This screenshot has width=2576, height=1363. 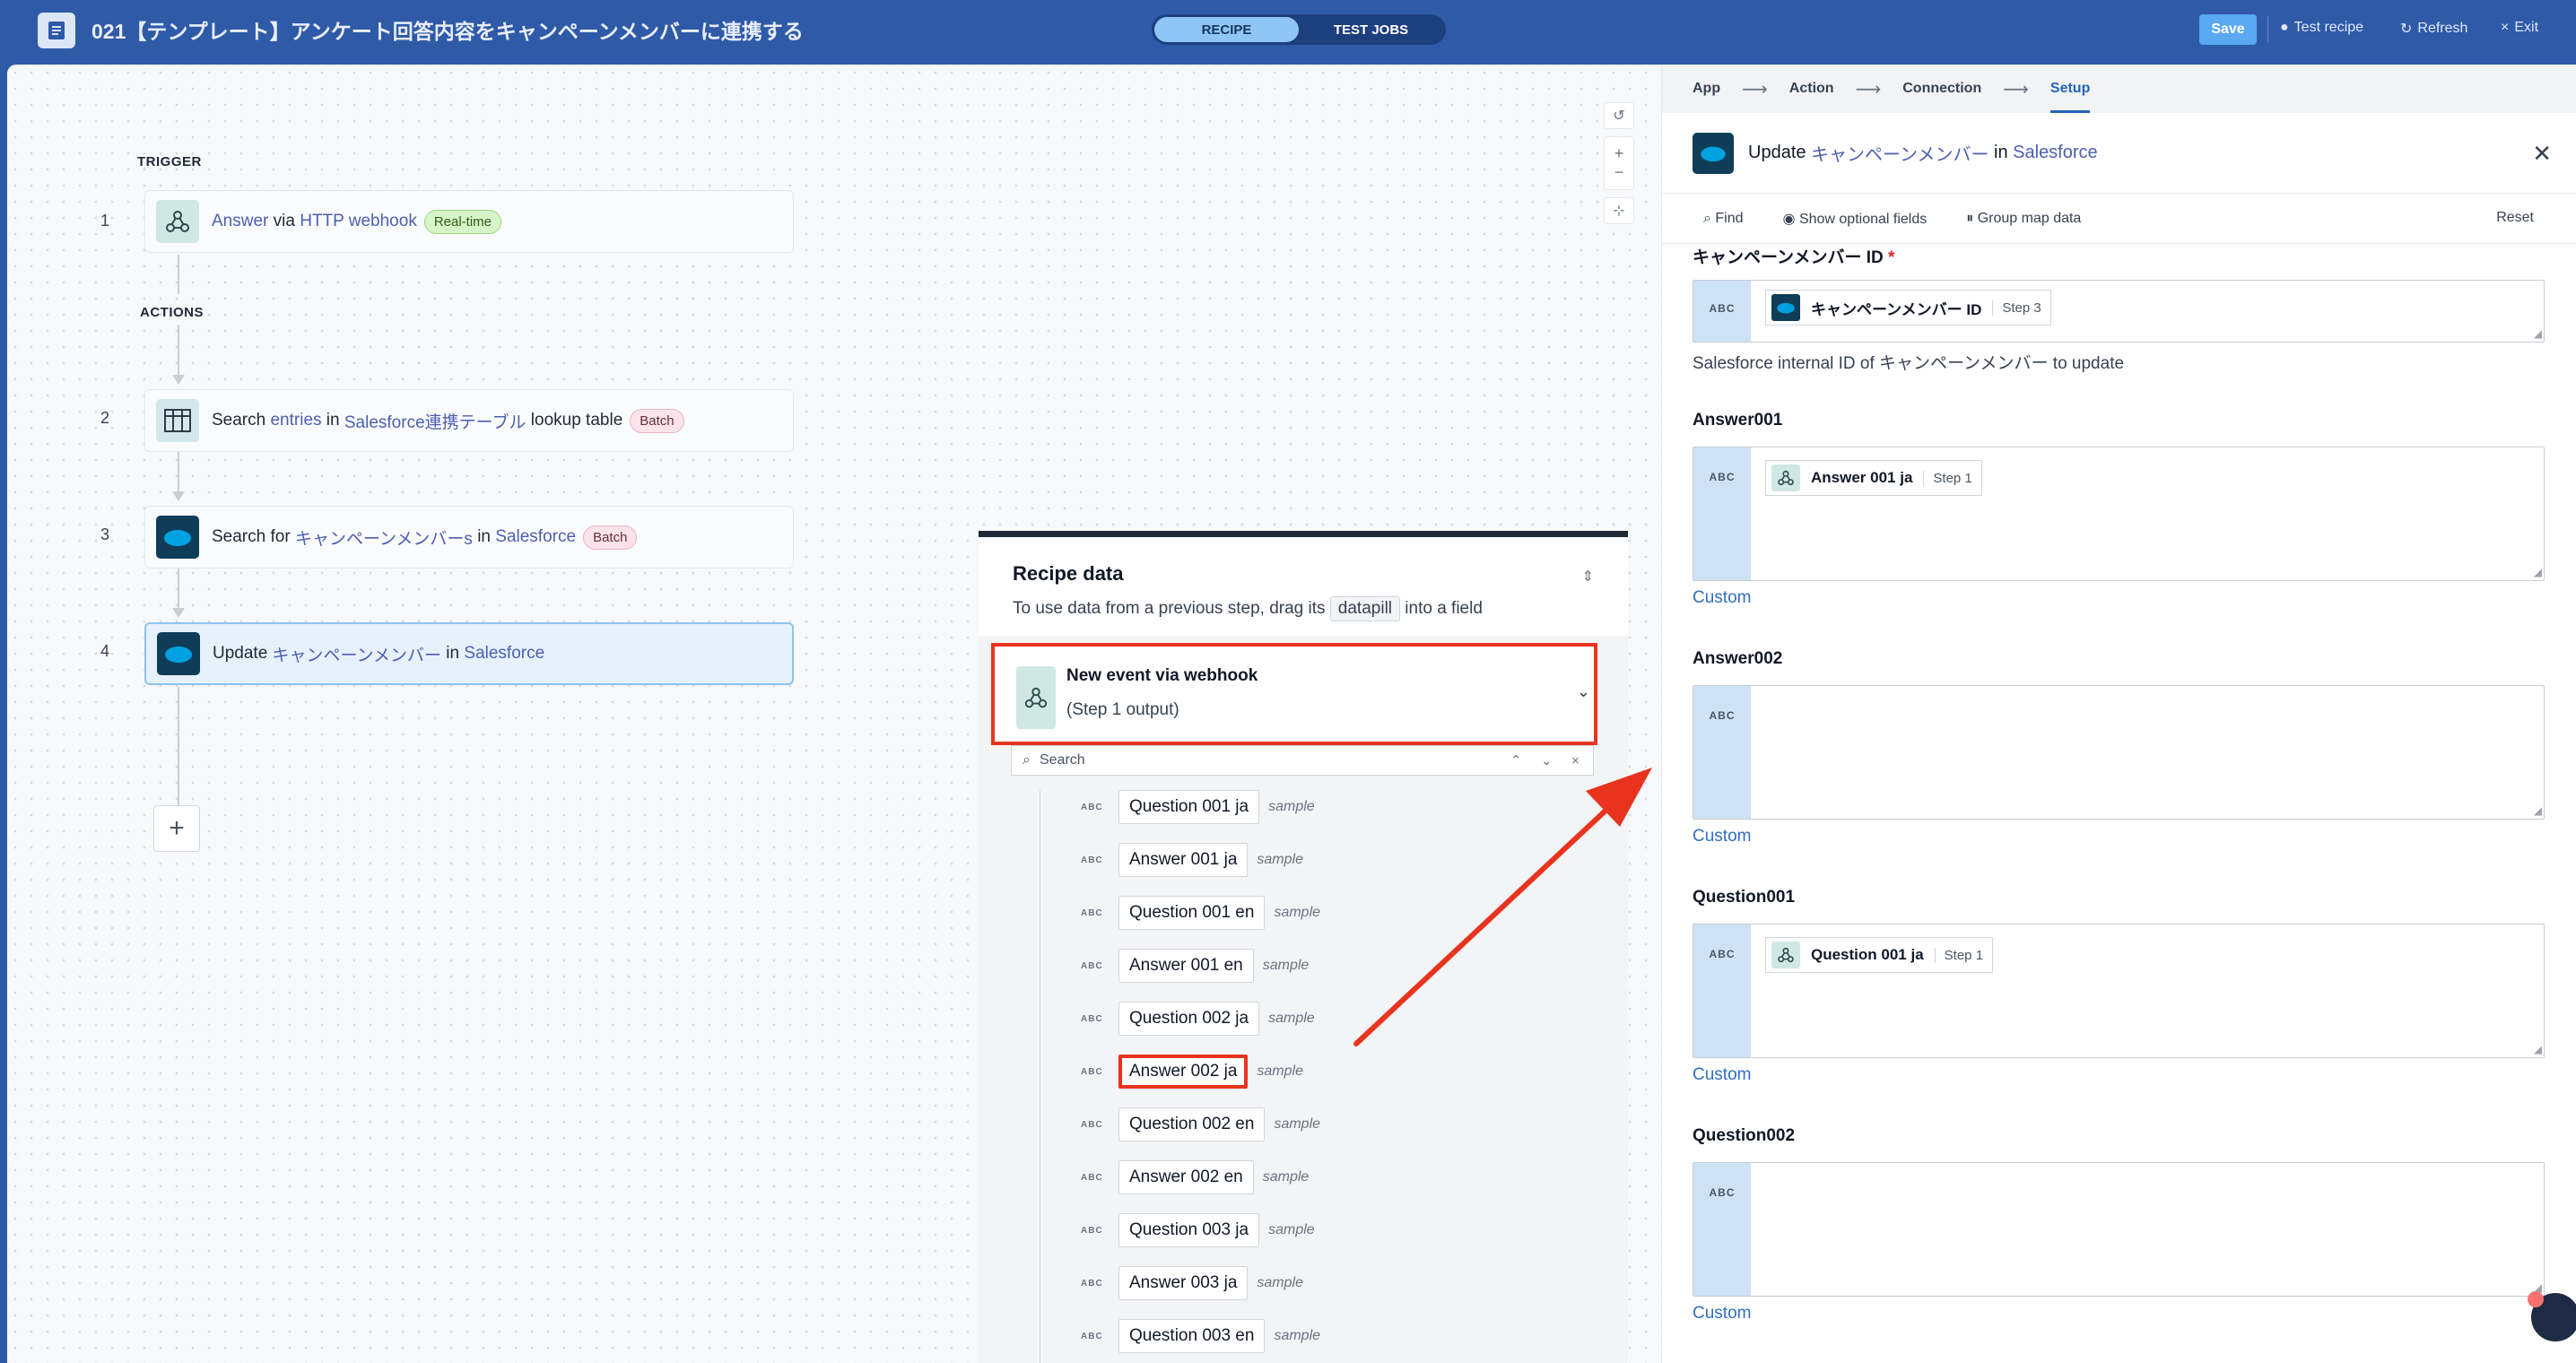 I want to click on mapped-datapill: キャンペーンメンバー ID Step 3, so click(x=1908, y=308).